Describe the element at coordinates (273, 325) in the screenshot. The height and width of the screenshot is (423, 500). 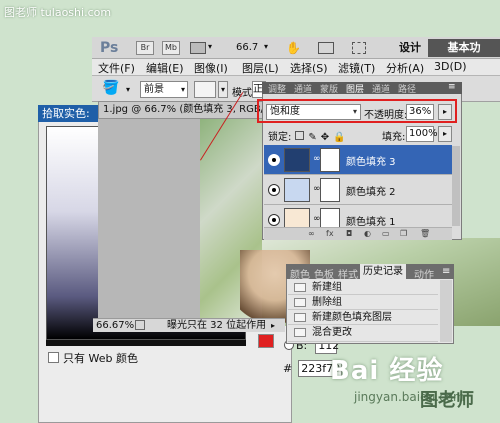
I see `status-arrow-icon: ▸` at that location.